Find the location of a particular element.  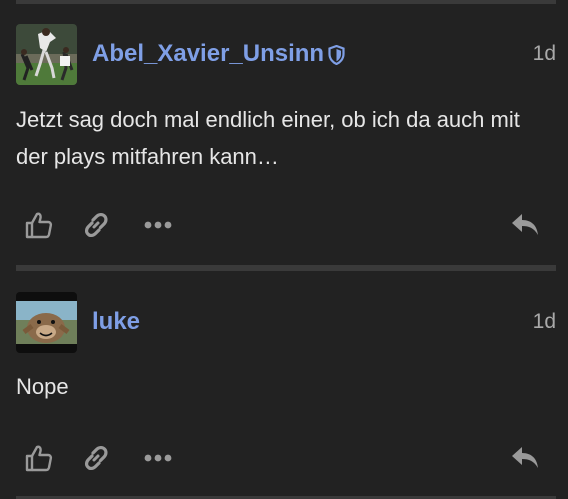

username: luke is located at coordinates (116, 322).